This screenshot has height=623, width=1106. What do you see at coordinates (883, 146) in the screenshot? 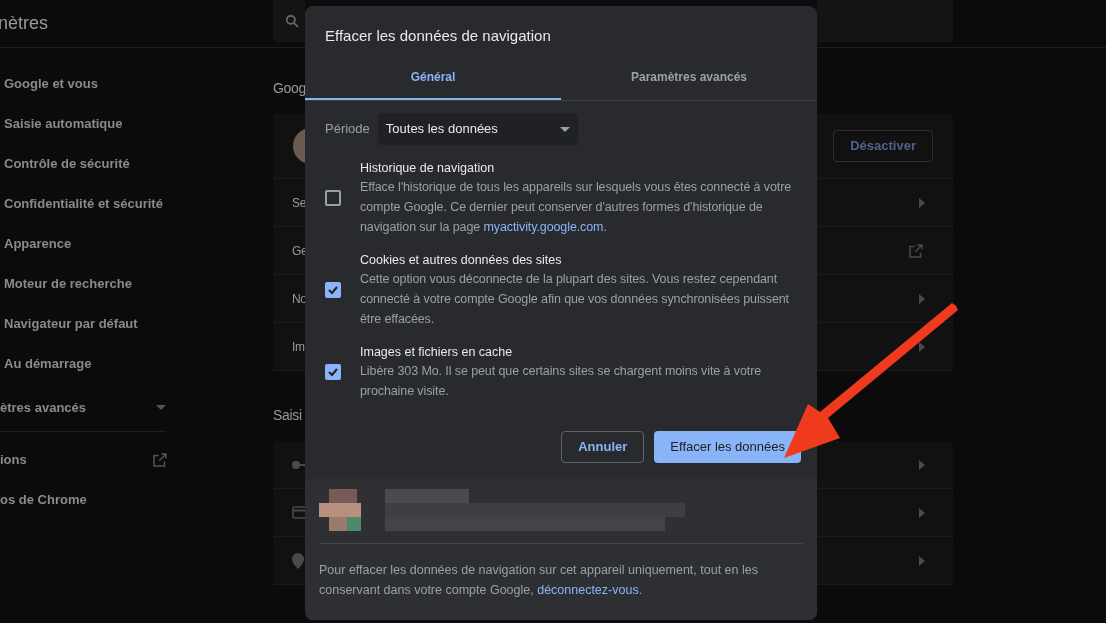
I see `turn-off-button: Désactiver` at bounding box center [883, 146].